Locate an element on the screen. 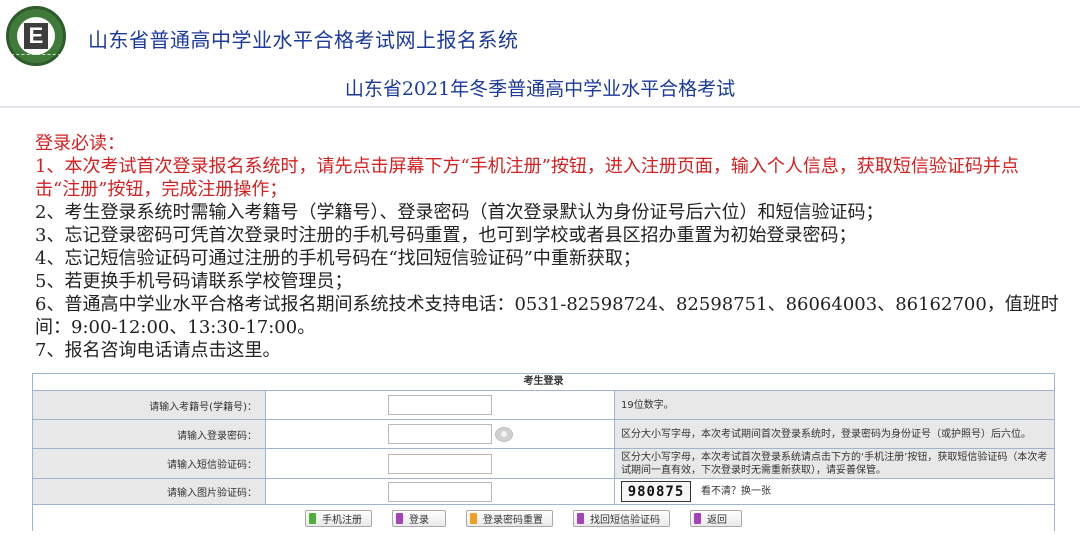 The height and width of the screenshot is (554, 1080). recover-icon is located at coordinates (580, 518).